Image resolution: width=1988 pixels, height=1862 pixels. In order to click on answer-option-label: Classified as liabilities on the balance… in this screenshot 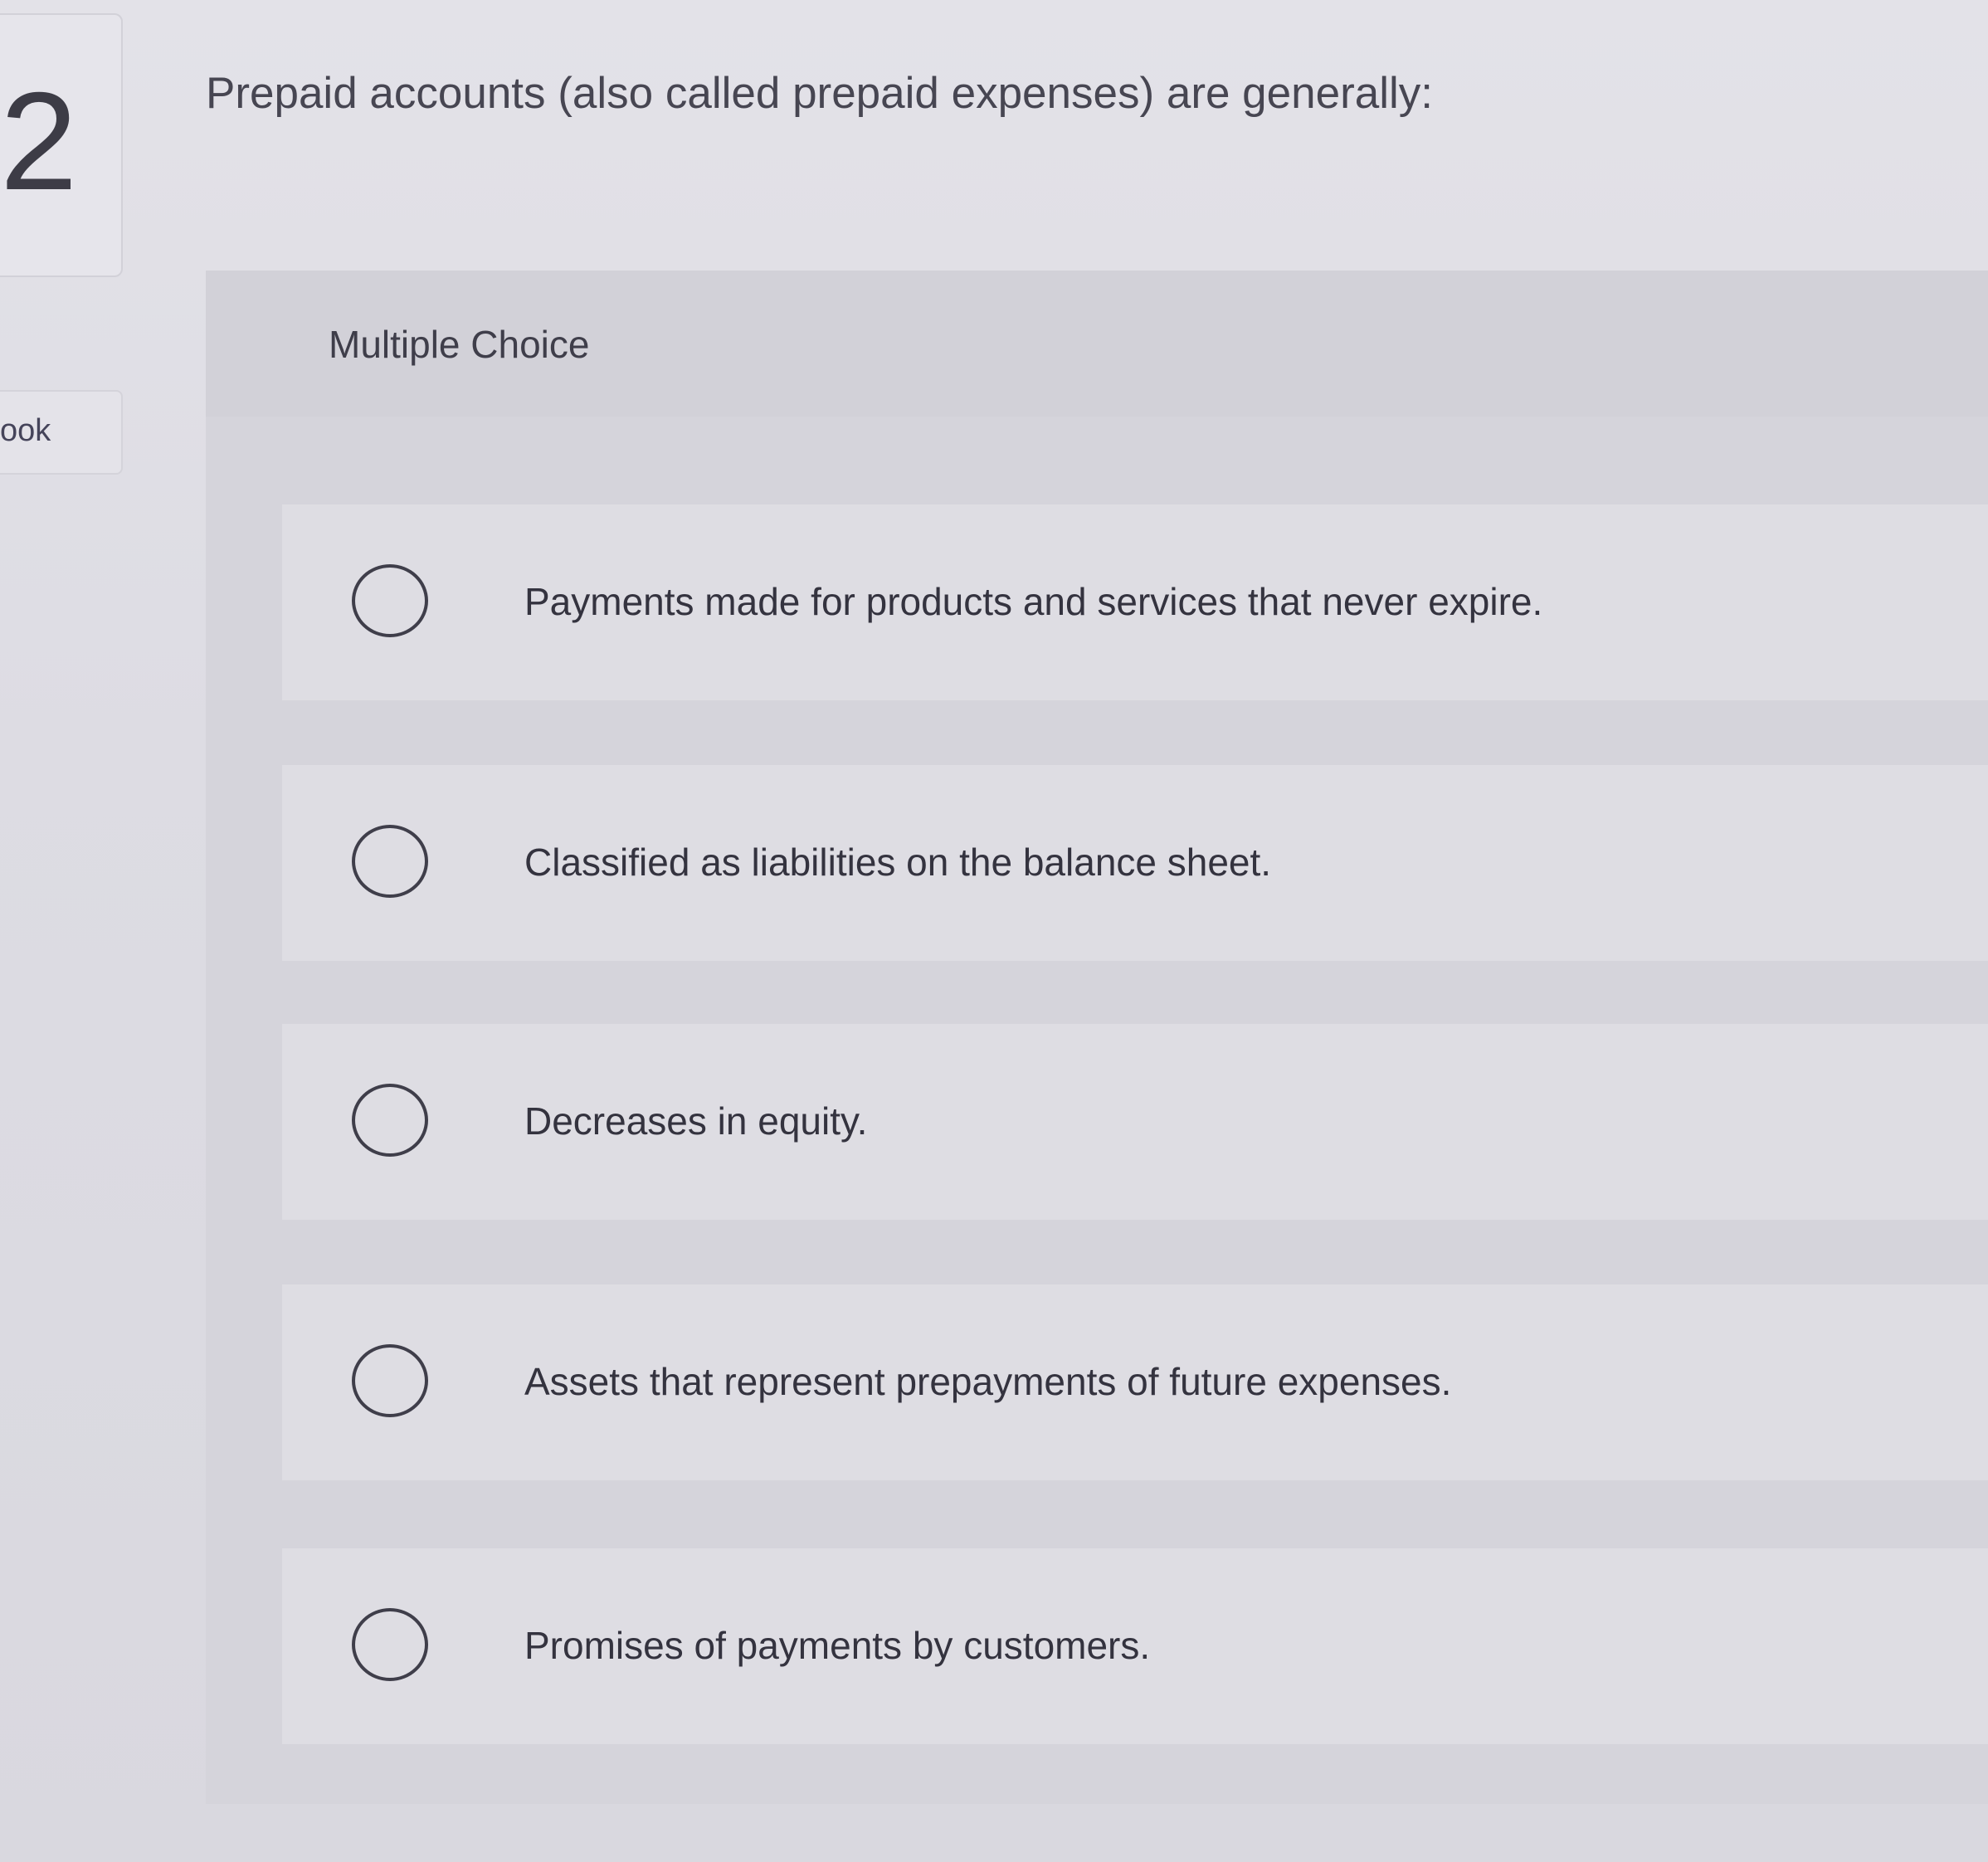, I will do `click(897, 862)`.